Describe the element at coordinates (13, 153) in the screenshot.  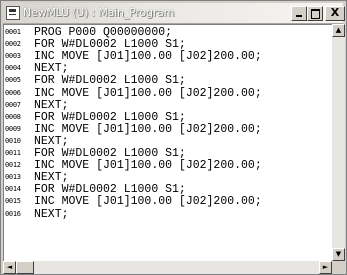
I see `line-number: 0011` at that location.